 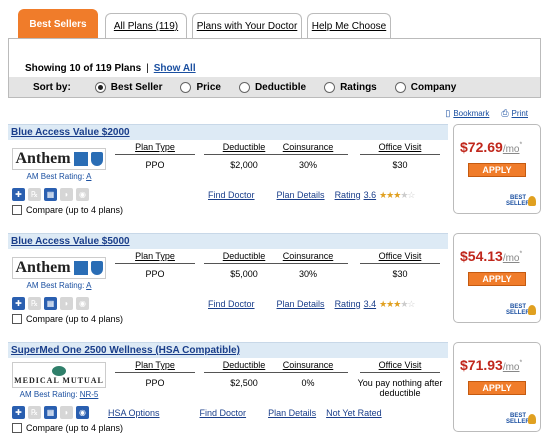 I want to click on sort-option-price: Price, so click(x=200, y=87).